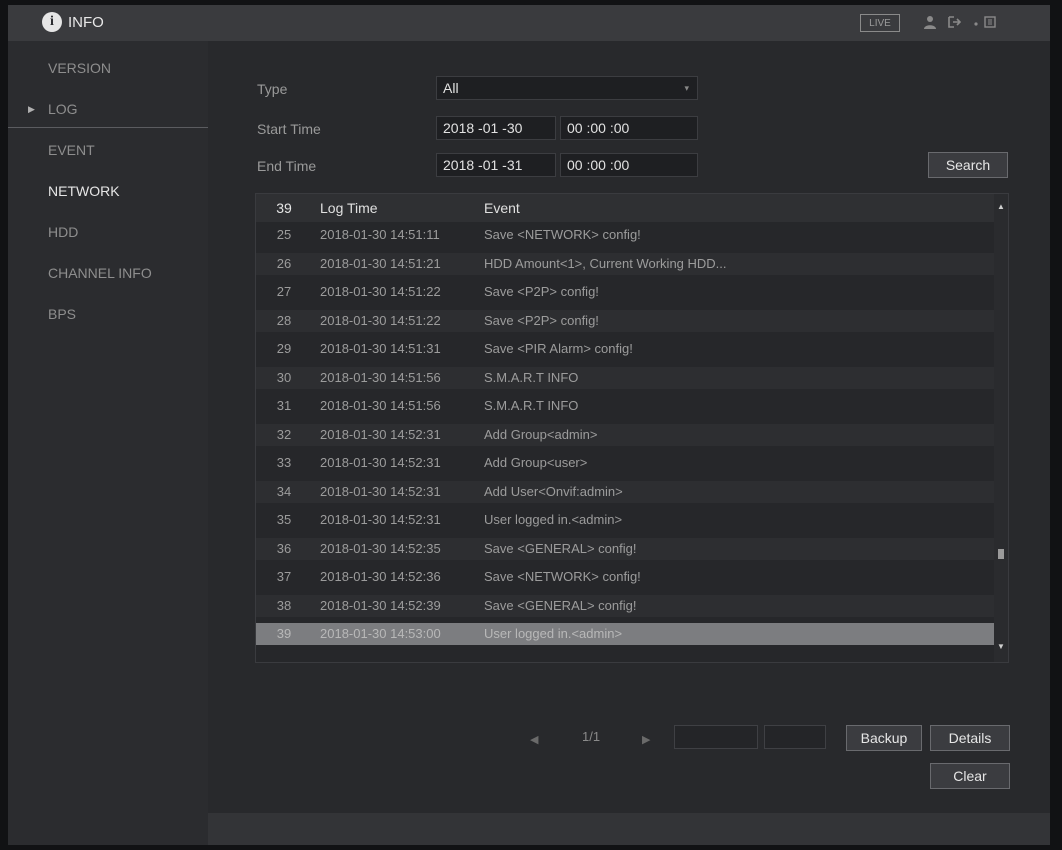  What do you see at coordinates (284, 377) in the screenshot?
I see `log-number: 30` at bounding box center [284, 377].